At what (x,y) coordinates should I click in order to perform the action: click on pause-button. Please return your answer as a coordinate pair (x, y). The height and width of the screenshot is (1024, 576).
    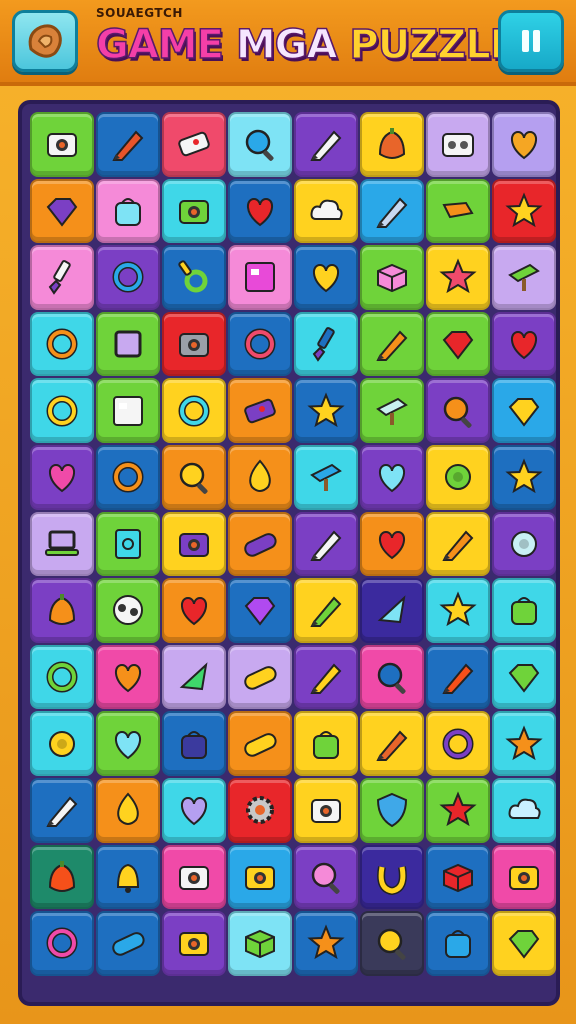
    Looking at the image, I should click on (531, 41).